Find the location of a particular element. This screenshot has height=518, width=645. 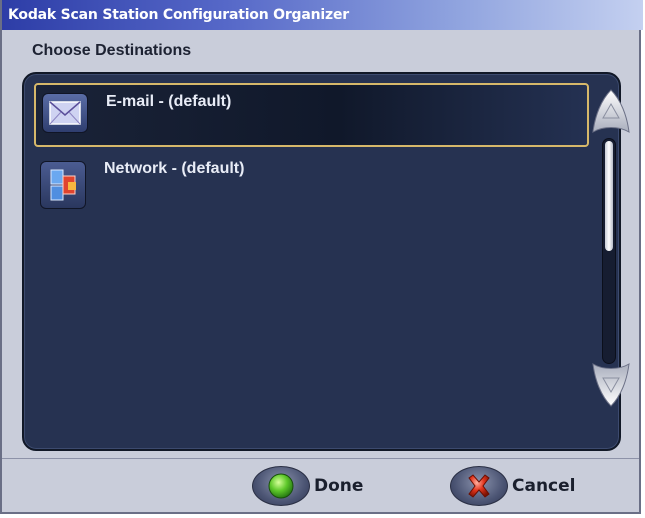

done-button: Done is located at coordinates (308, 487).